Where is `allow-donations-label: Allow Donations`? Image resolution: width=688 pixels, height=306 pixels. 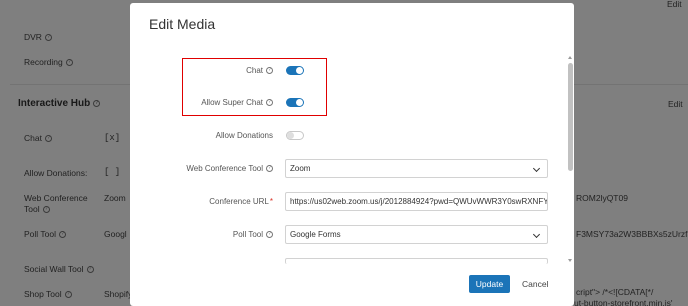 allow-donations-label: Allow Donations is located at coordinates (244, 135).